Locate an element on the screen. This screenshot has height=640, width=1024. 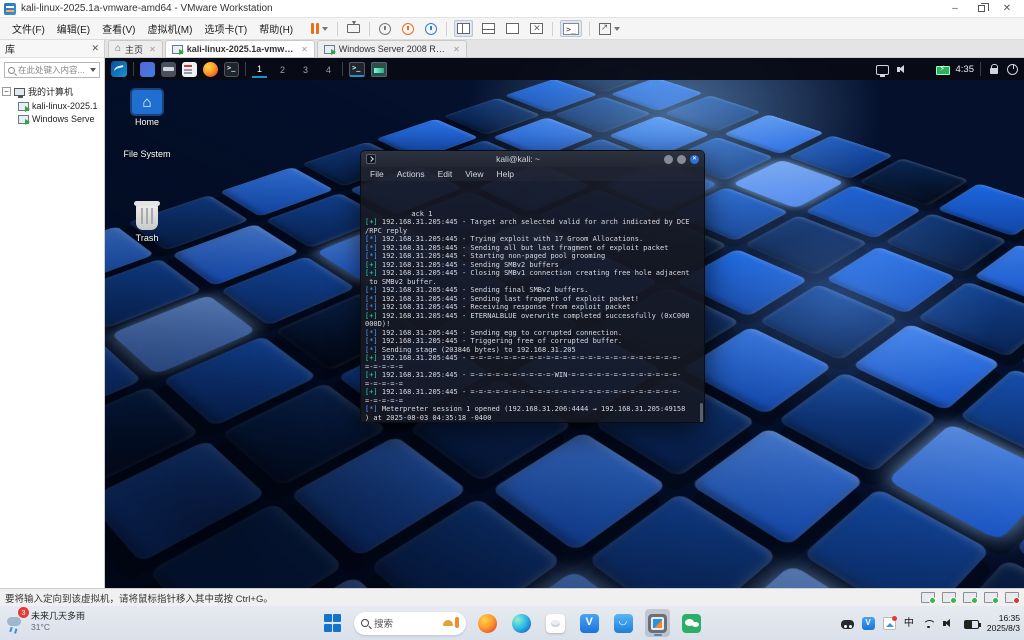
unity-toggle is located at coordinates (536, 28).